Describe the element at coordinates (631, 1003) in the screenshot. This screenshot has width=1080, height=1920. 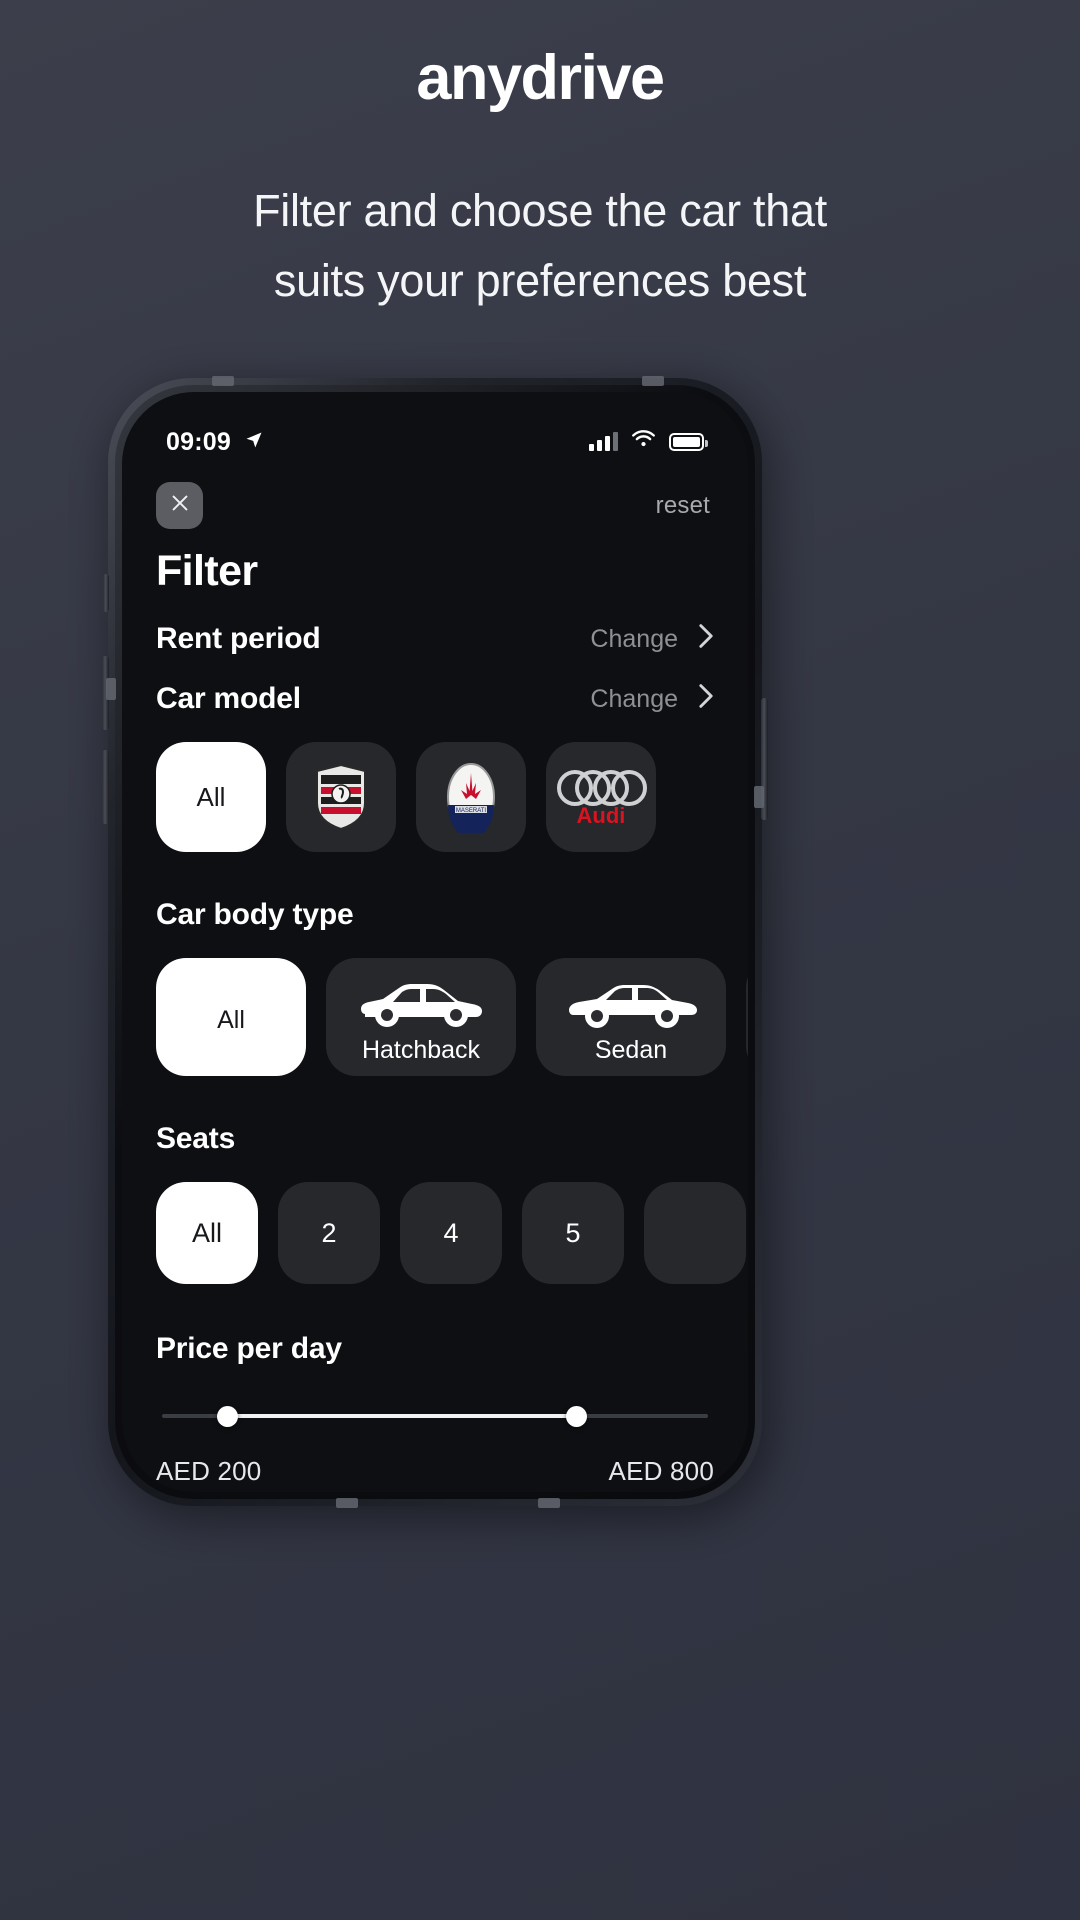
I see `sedan-car-icon` at that location.